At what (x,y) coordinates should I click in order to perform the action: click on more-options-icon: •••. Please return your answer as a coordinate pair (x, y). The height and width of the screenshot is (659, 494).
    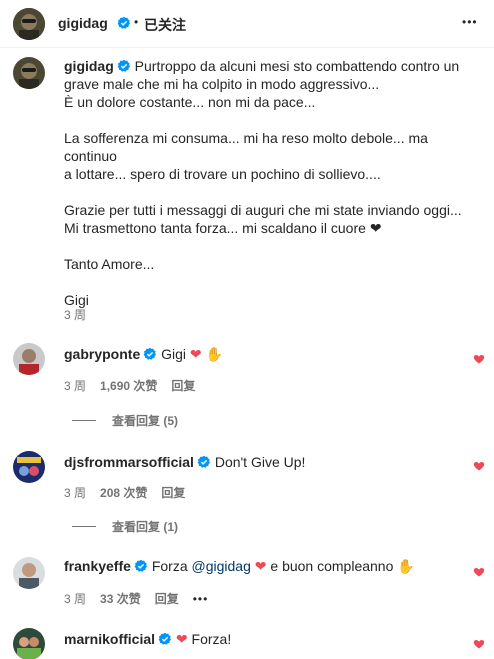
    Looking at the image, I should click on (470, 22).